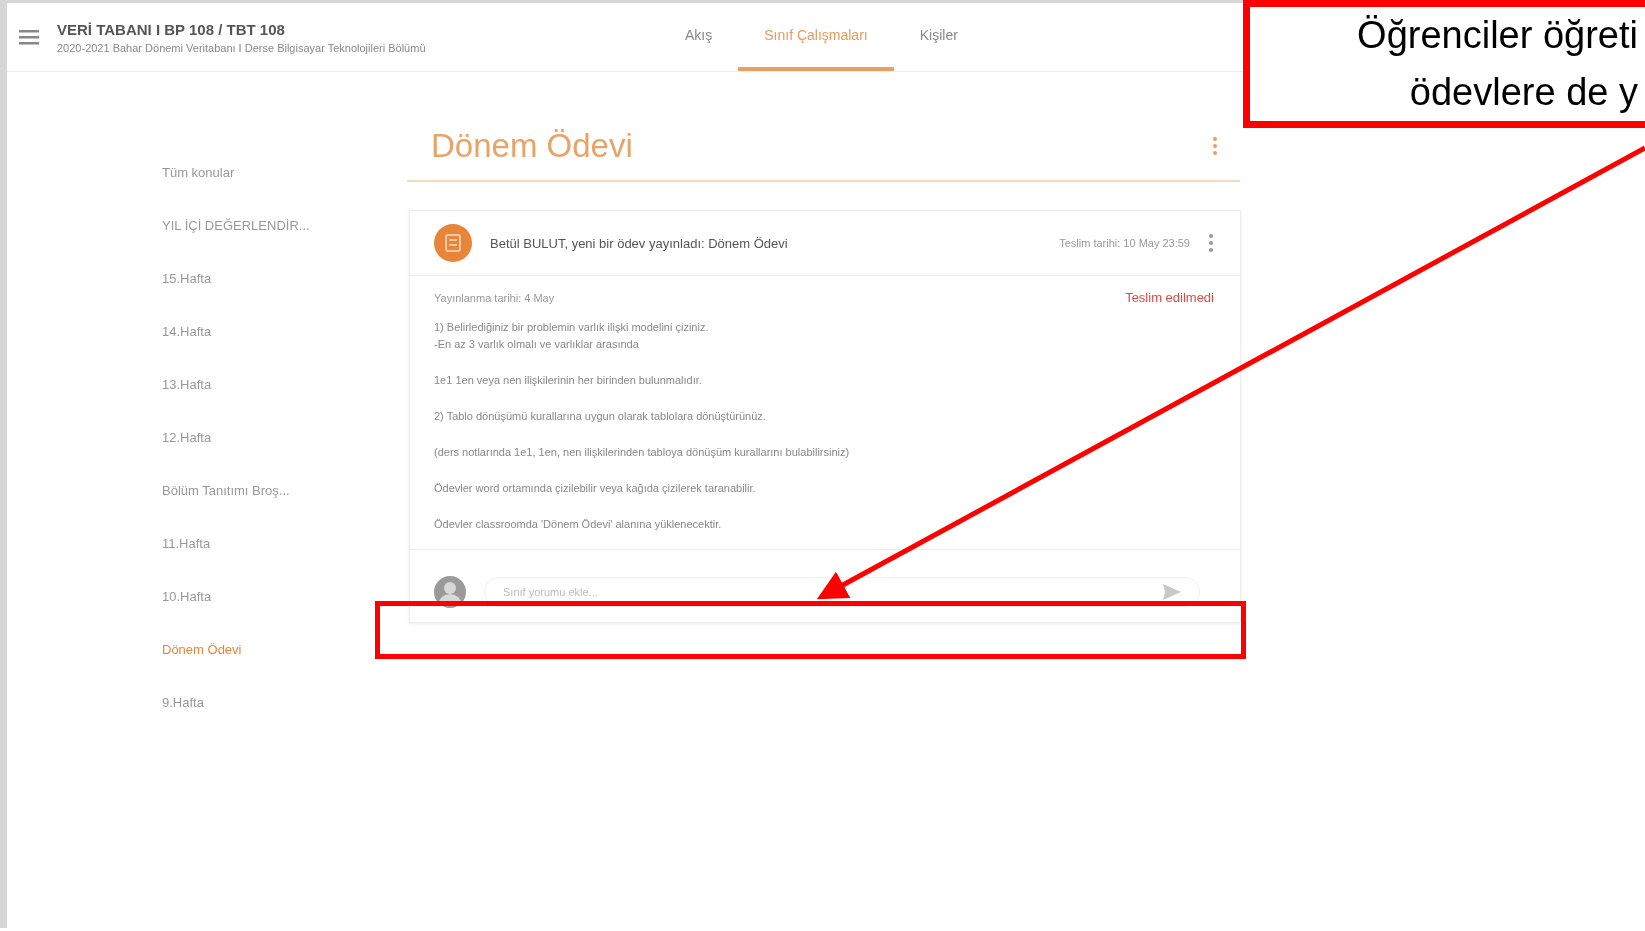 Image resolution: width=1645 pixels, height=931 pixels. Describe the element at coordinates (595, 488) in the screenshot. I see `assignment-text: Ödevler word ortamında çizilebilir veya kağıda çizilerek taranabilir.` at that location.